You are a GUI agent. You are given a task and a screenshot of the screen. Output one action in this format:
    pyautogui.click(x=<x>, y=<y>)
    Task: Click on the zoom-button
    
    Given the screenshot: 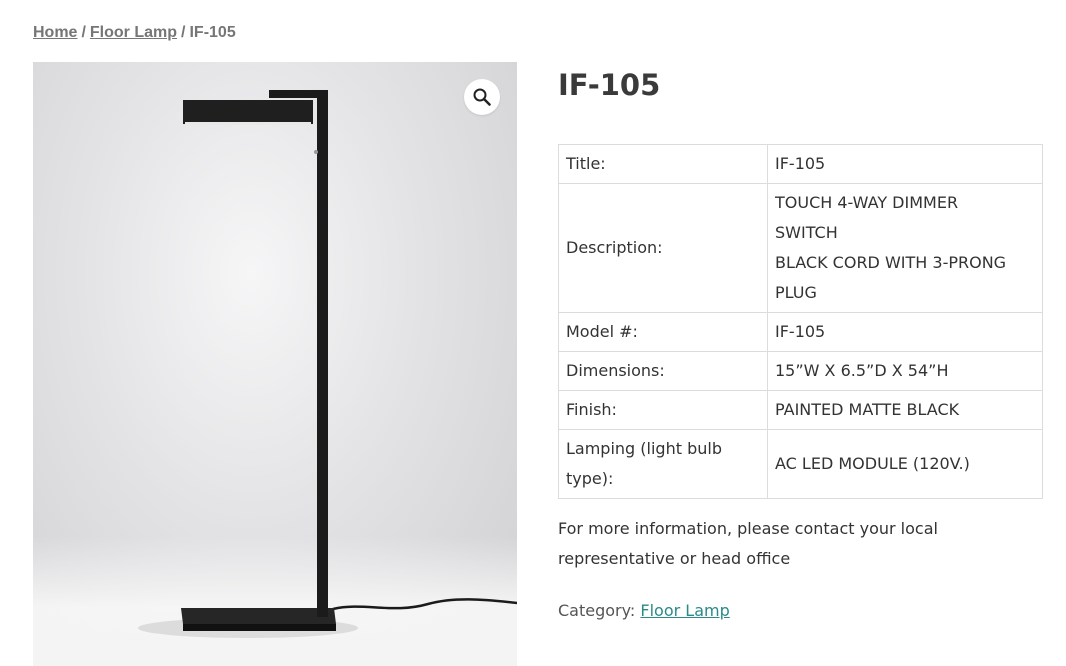 What is the action you would take?
    pyautogui.click(x=482, y=97)
    